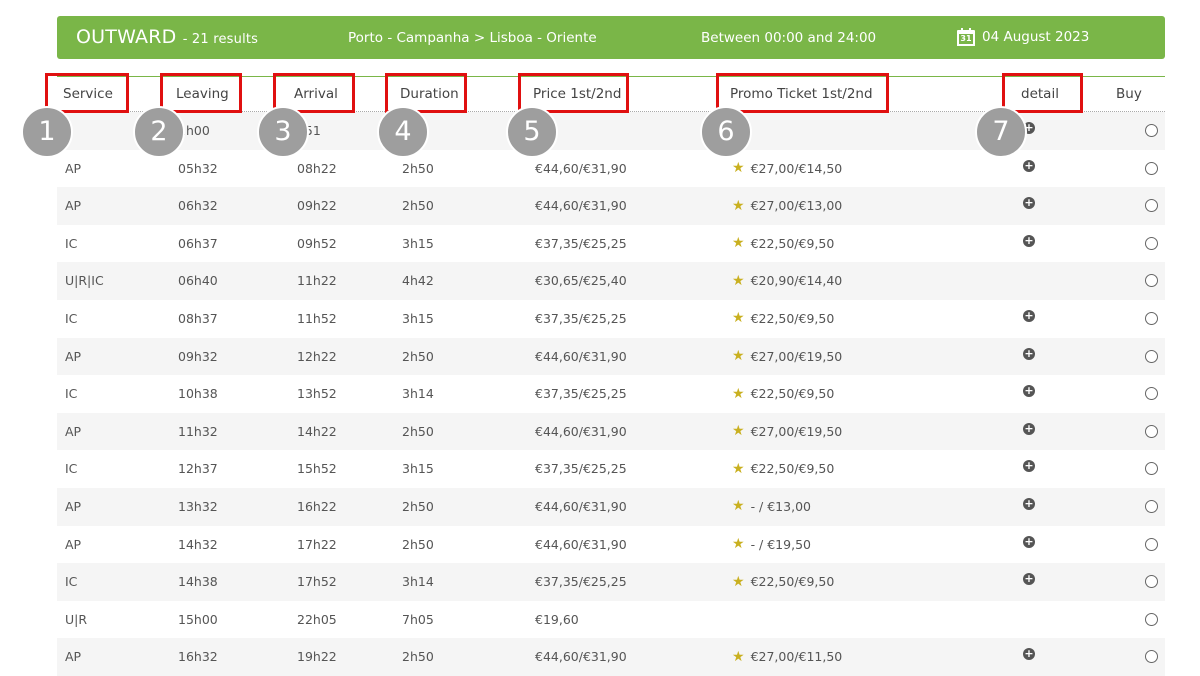 This screenshot has height=676, width=1200. What do you see at coordinates (126, 37) in the screenshot?
I see `direction-label: OUTWARD` at bounding box center [126, 37].